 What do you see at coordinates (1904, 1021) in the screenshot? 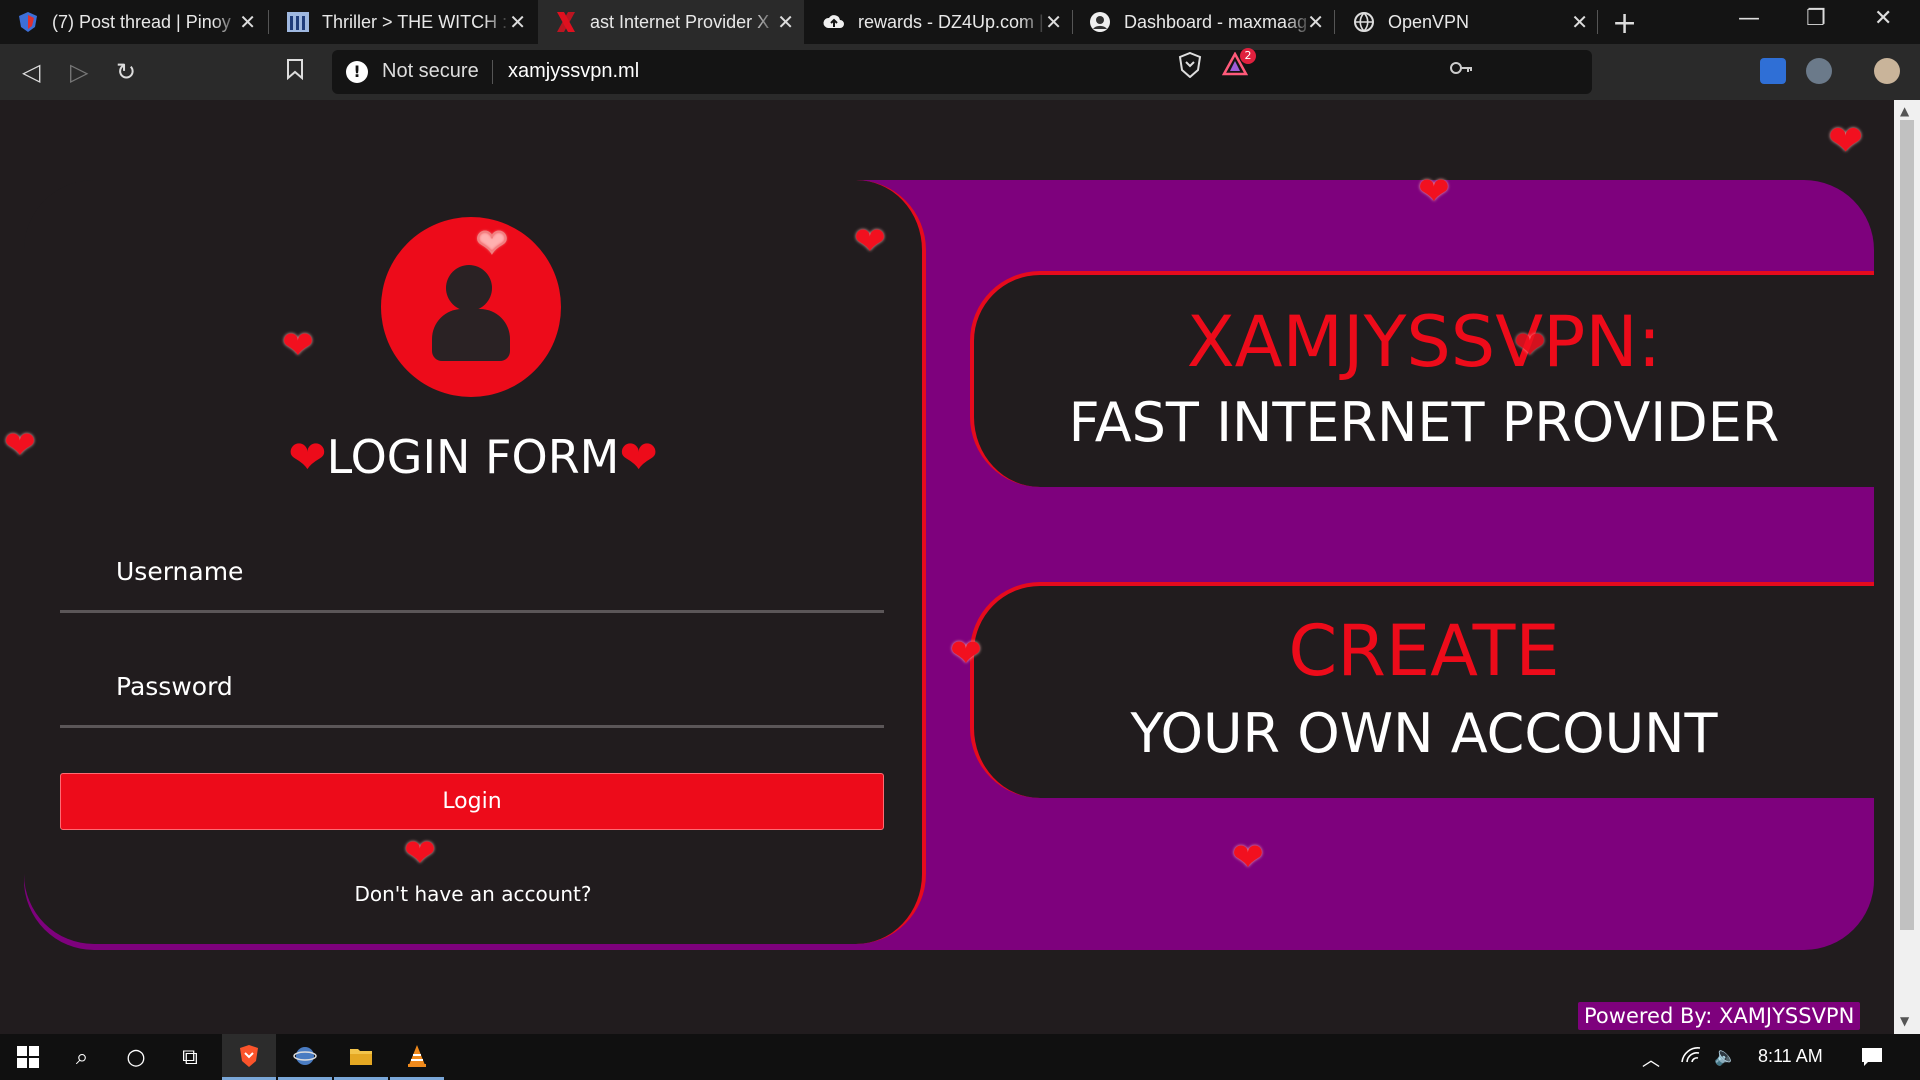
I see `scroll-down-icon: ▼` at bounding box center [1904, 1021].